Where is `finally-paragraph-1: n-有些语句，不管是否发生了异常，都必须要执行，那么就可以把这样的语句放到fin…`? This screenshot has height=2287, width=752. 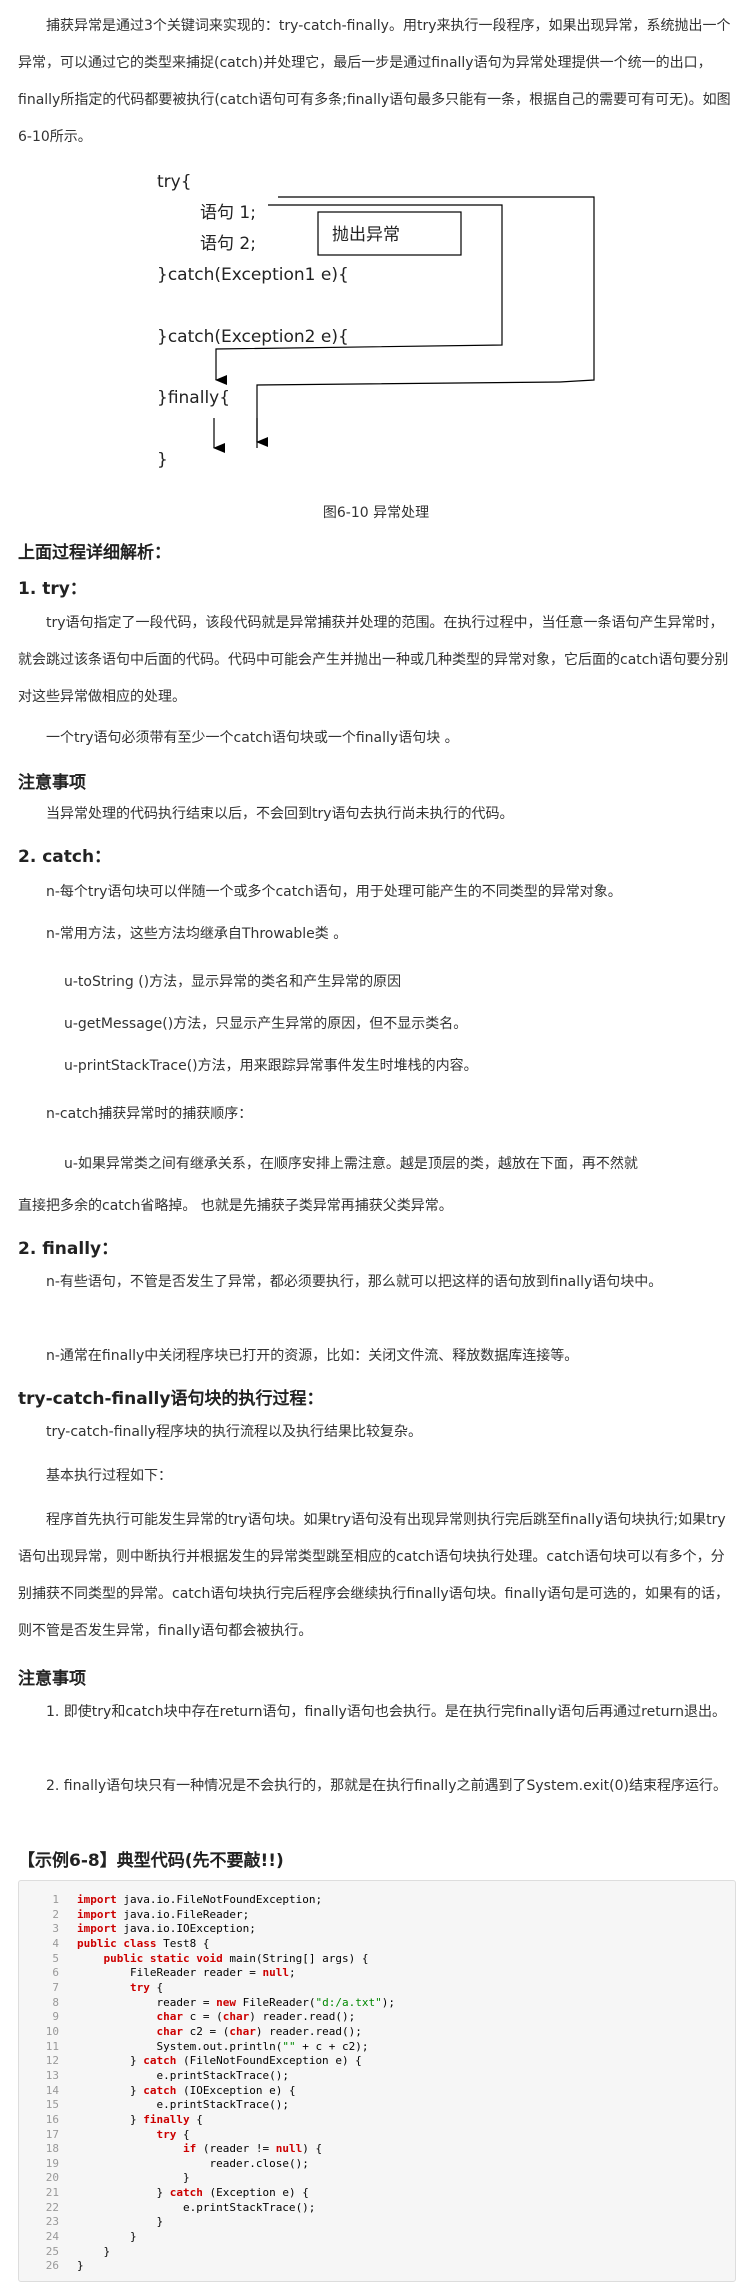 finally-paragraph-1: n-有些语句，不管是否发生了异常，都必须要执行，那么就可以把这样的语句放到fin… is located at coordinates (354, 1282).